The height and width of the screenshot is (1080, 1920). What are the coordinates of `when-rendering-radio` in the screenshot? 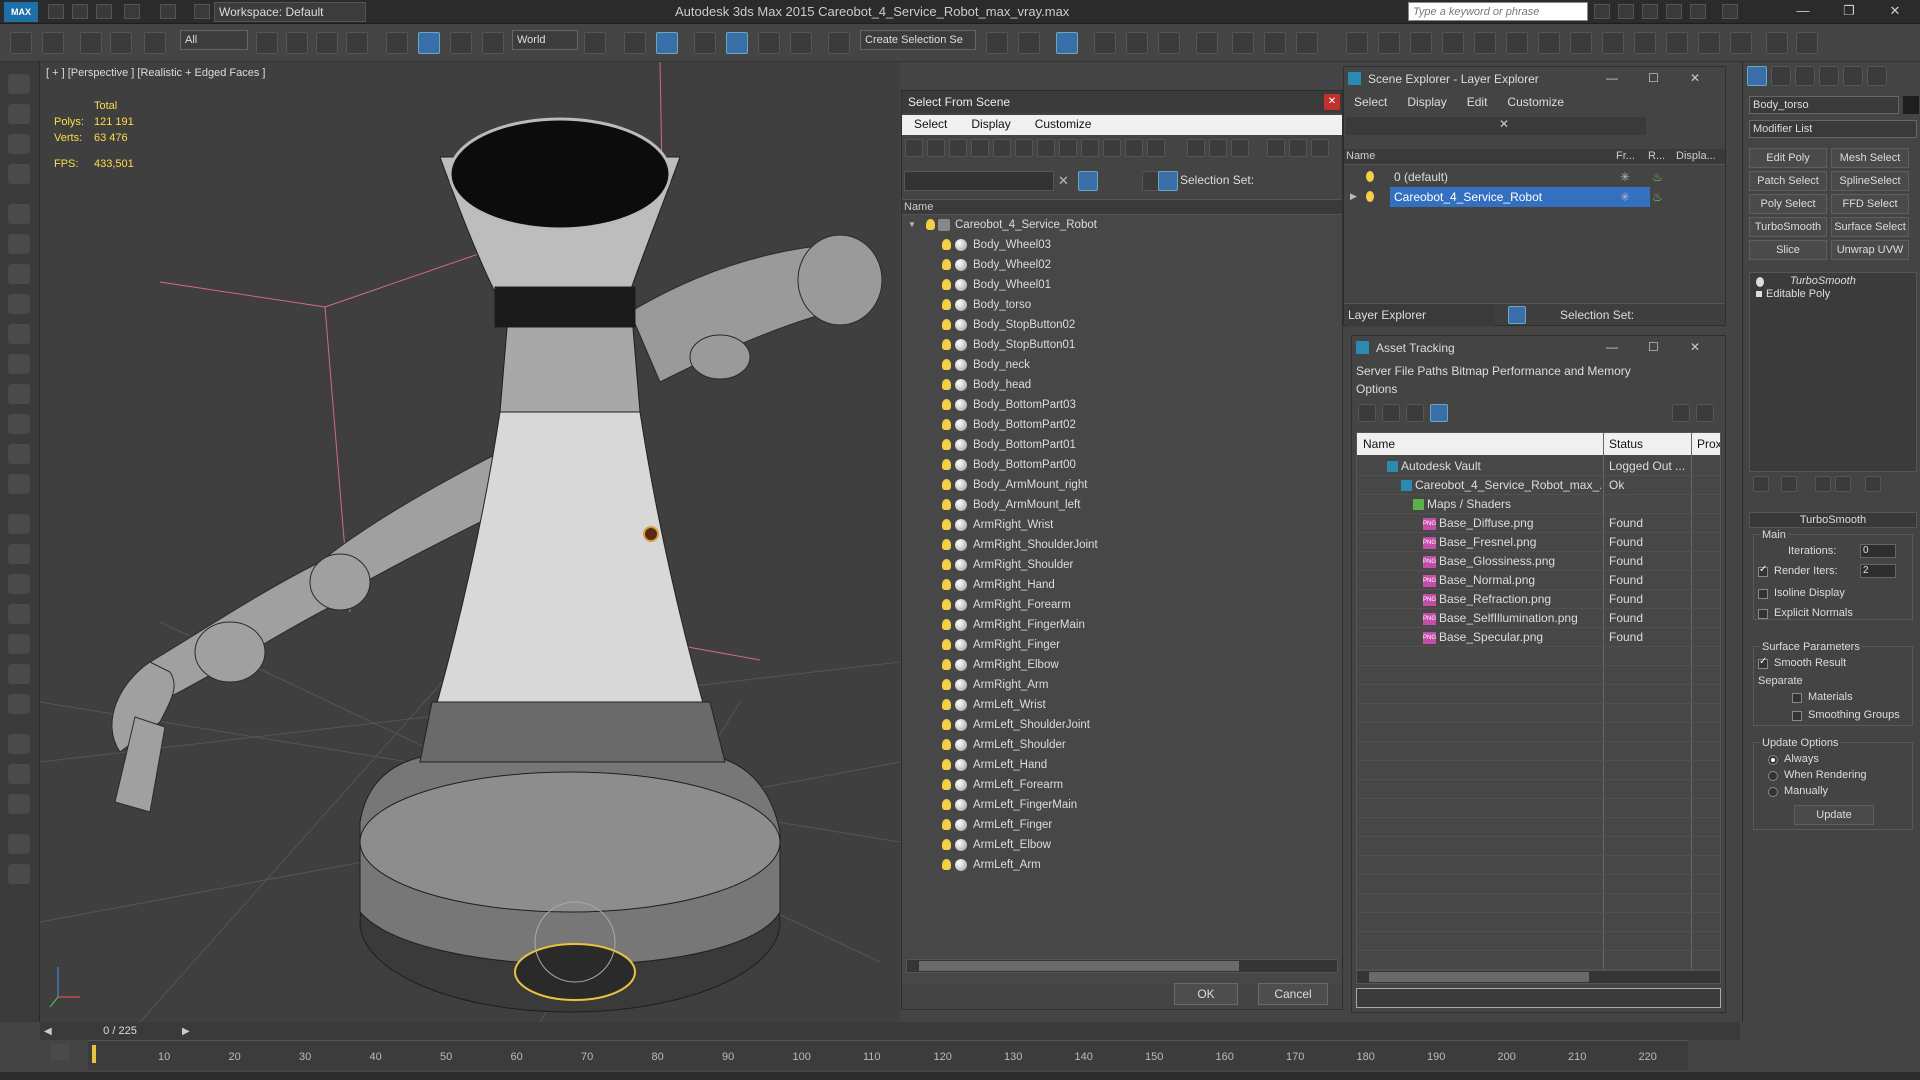 It's located at (1773, 776).